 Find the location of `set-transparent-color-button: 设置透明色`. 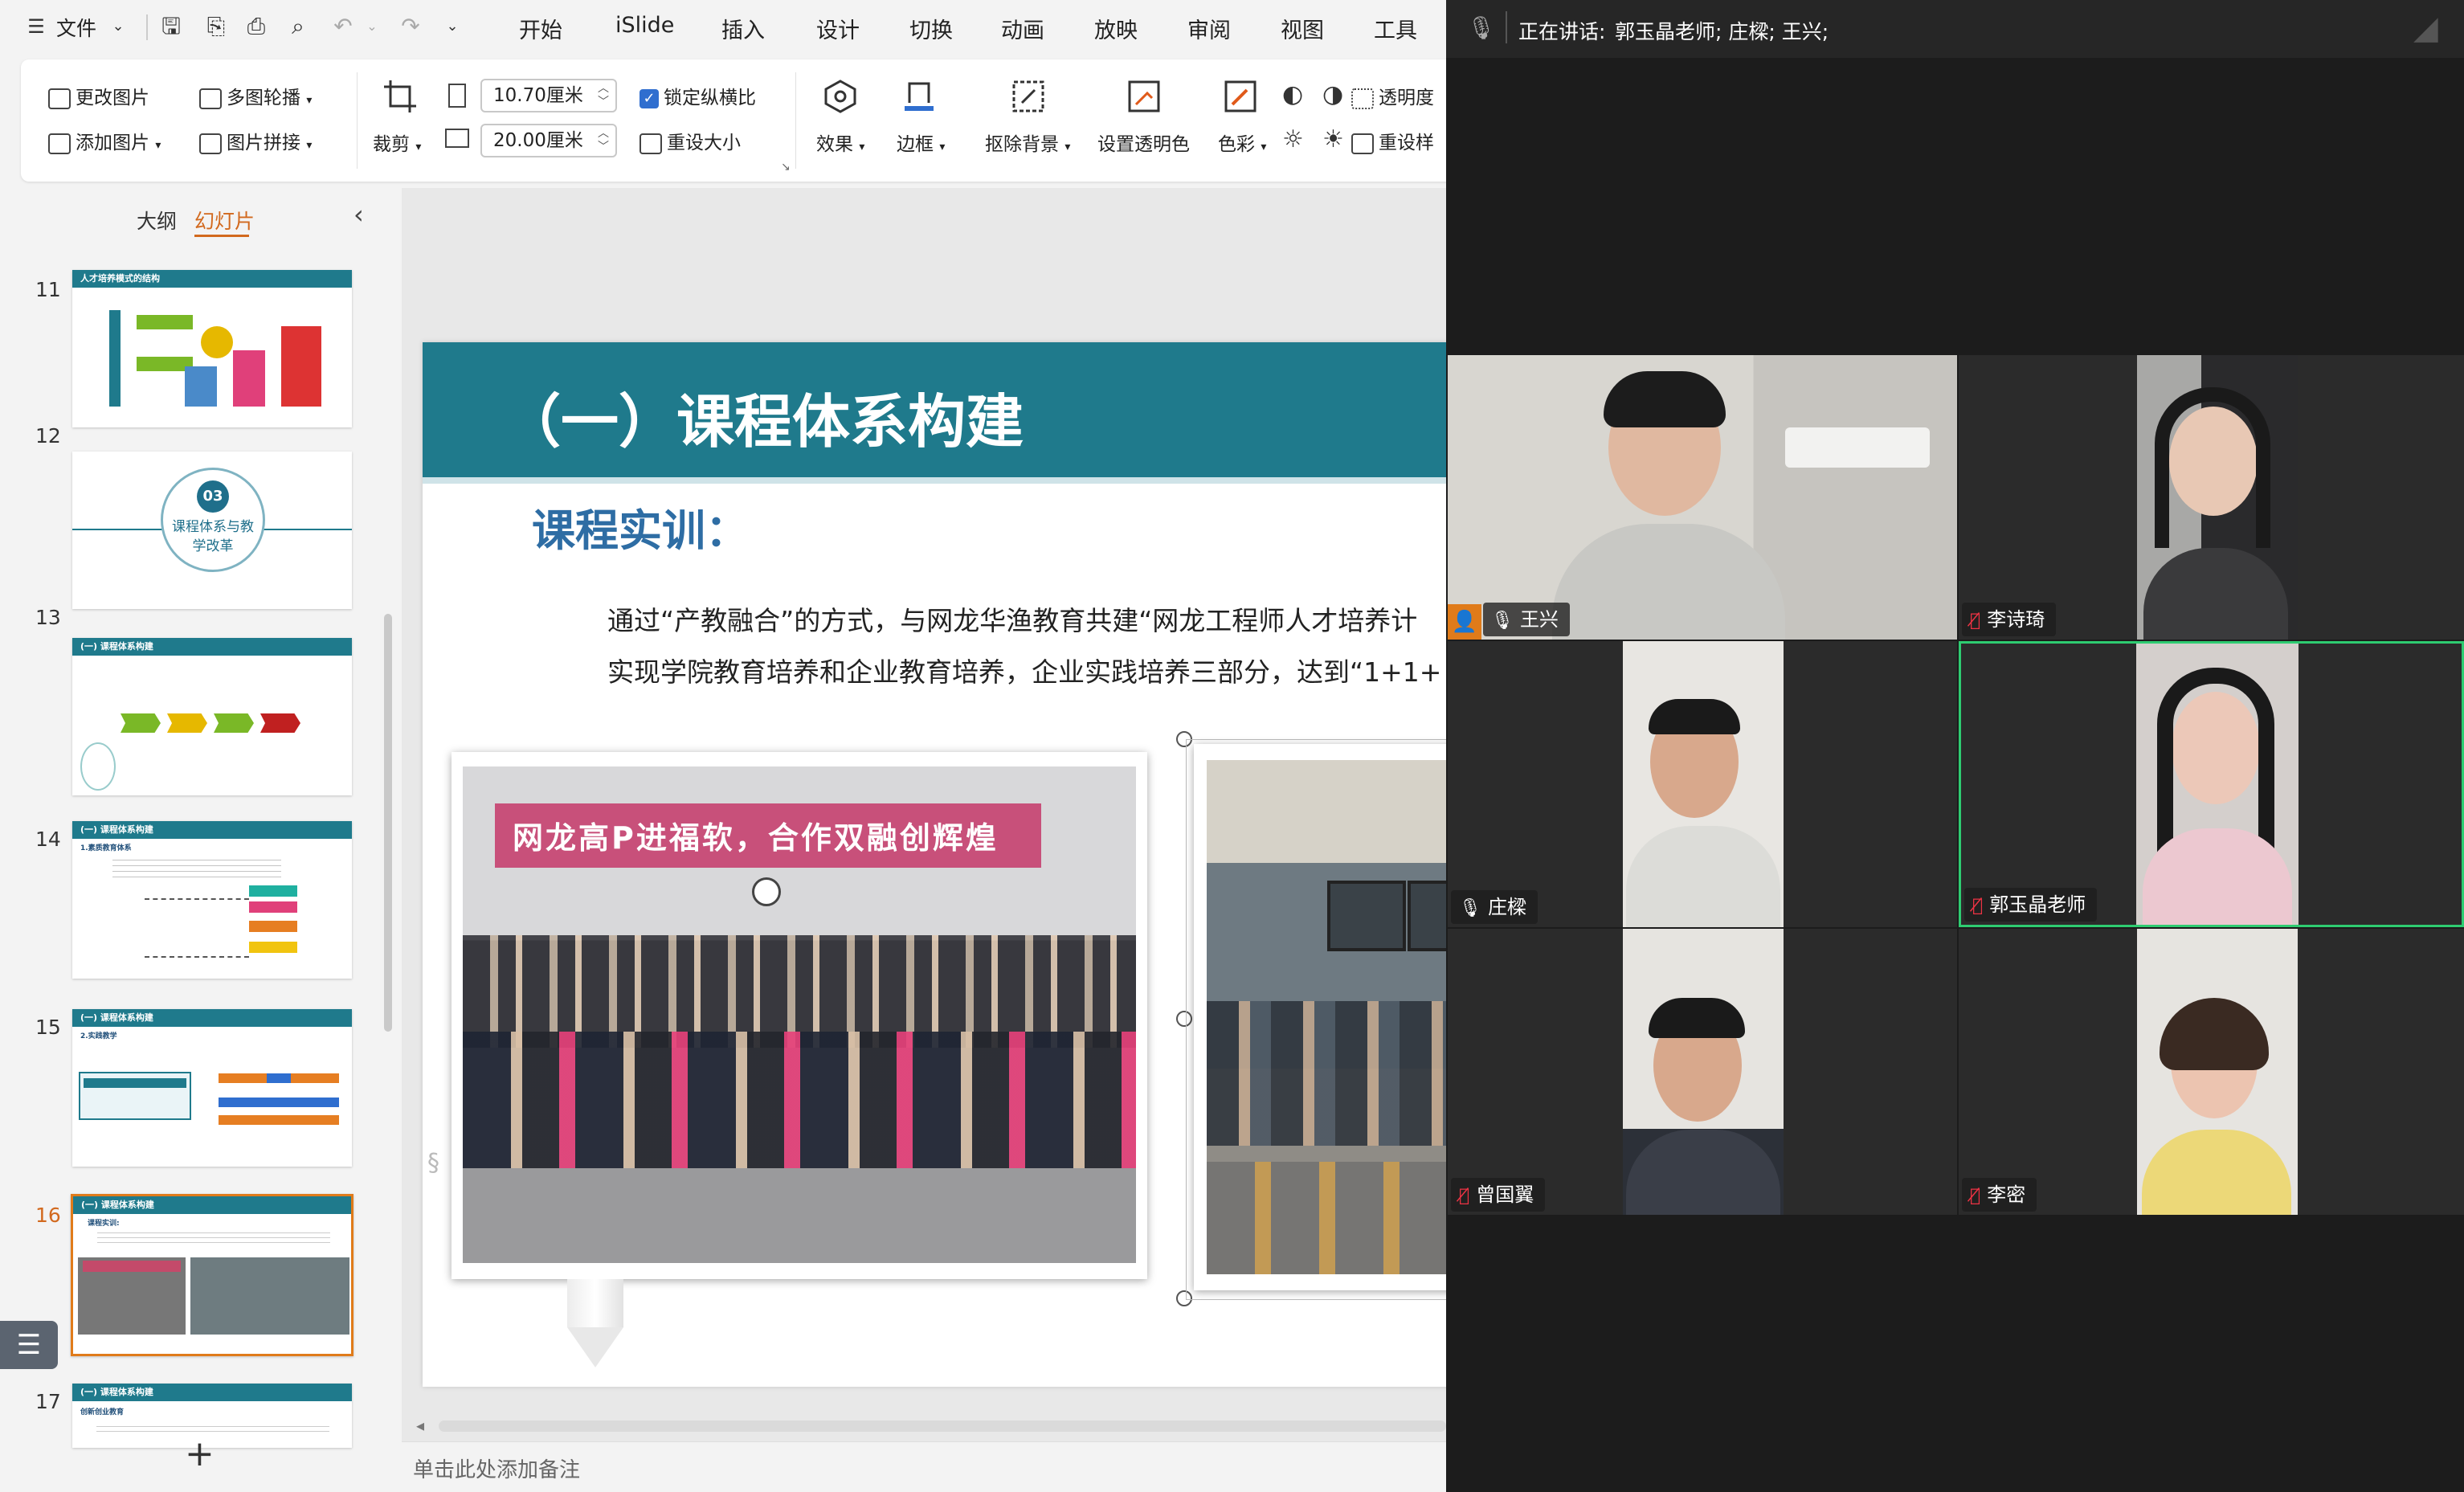

set-transparent-color-button: 设置透明色 is located at coordinates (1144, 142).